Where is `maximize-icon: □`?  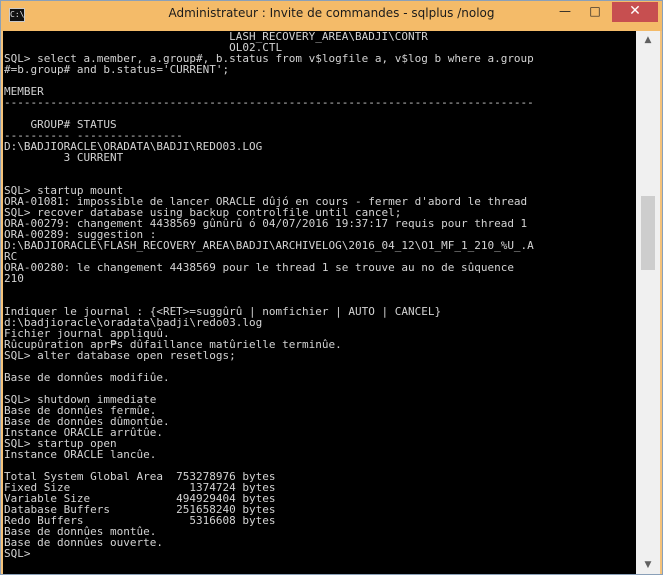 maximize-icon: □ is located at coordinates (595, 11).